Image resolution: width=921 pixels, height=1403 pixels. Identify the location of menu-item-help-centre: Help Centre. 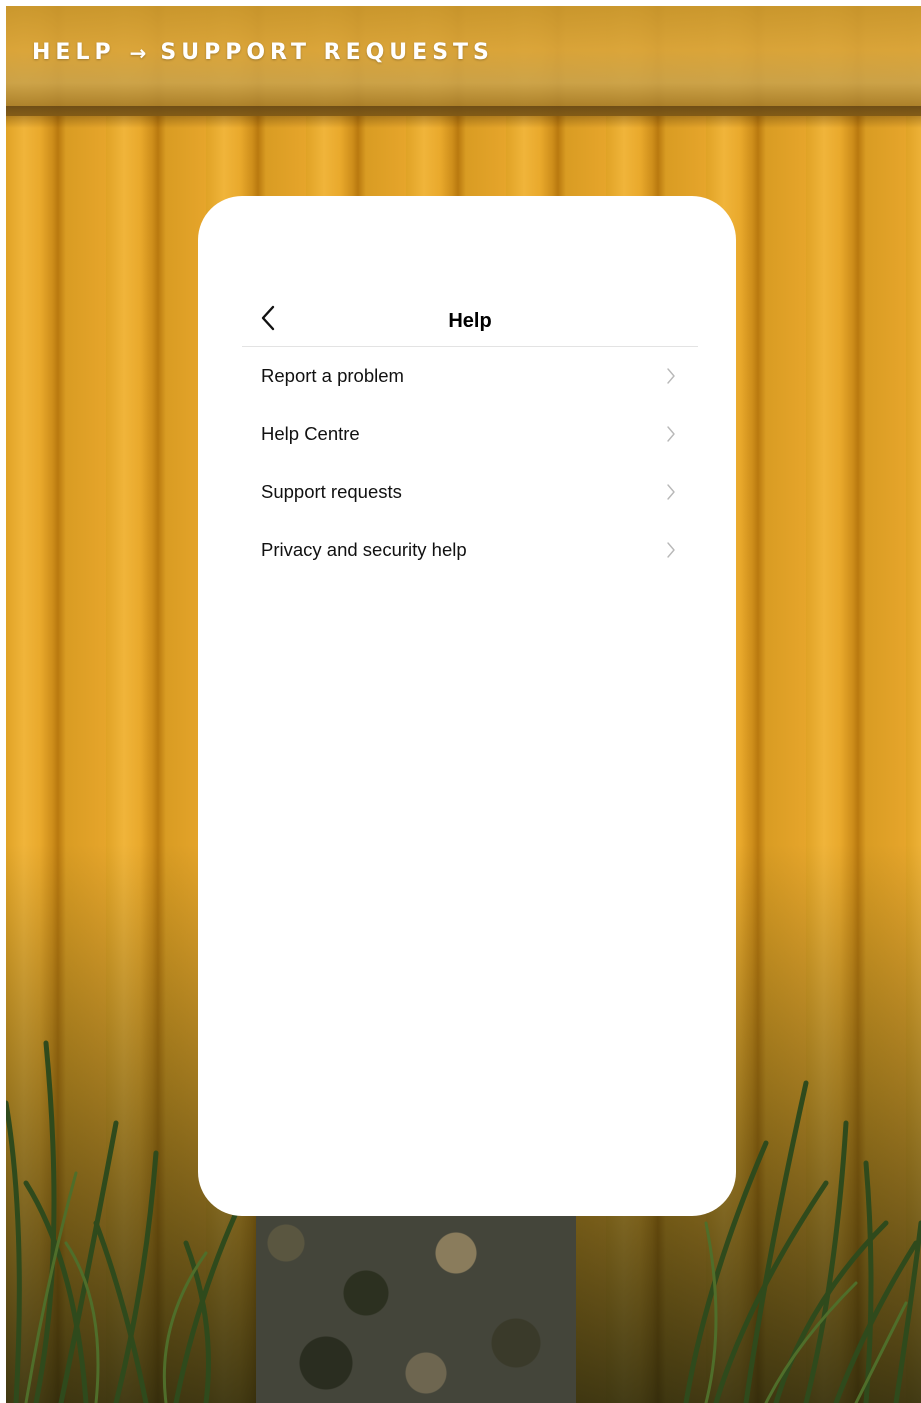
(470, 434).